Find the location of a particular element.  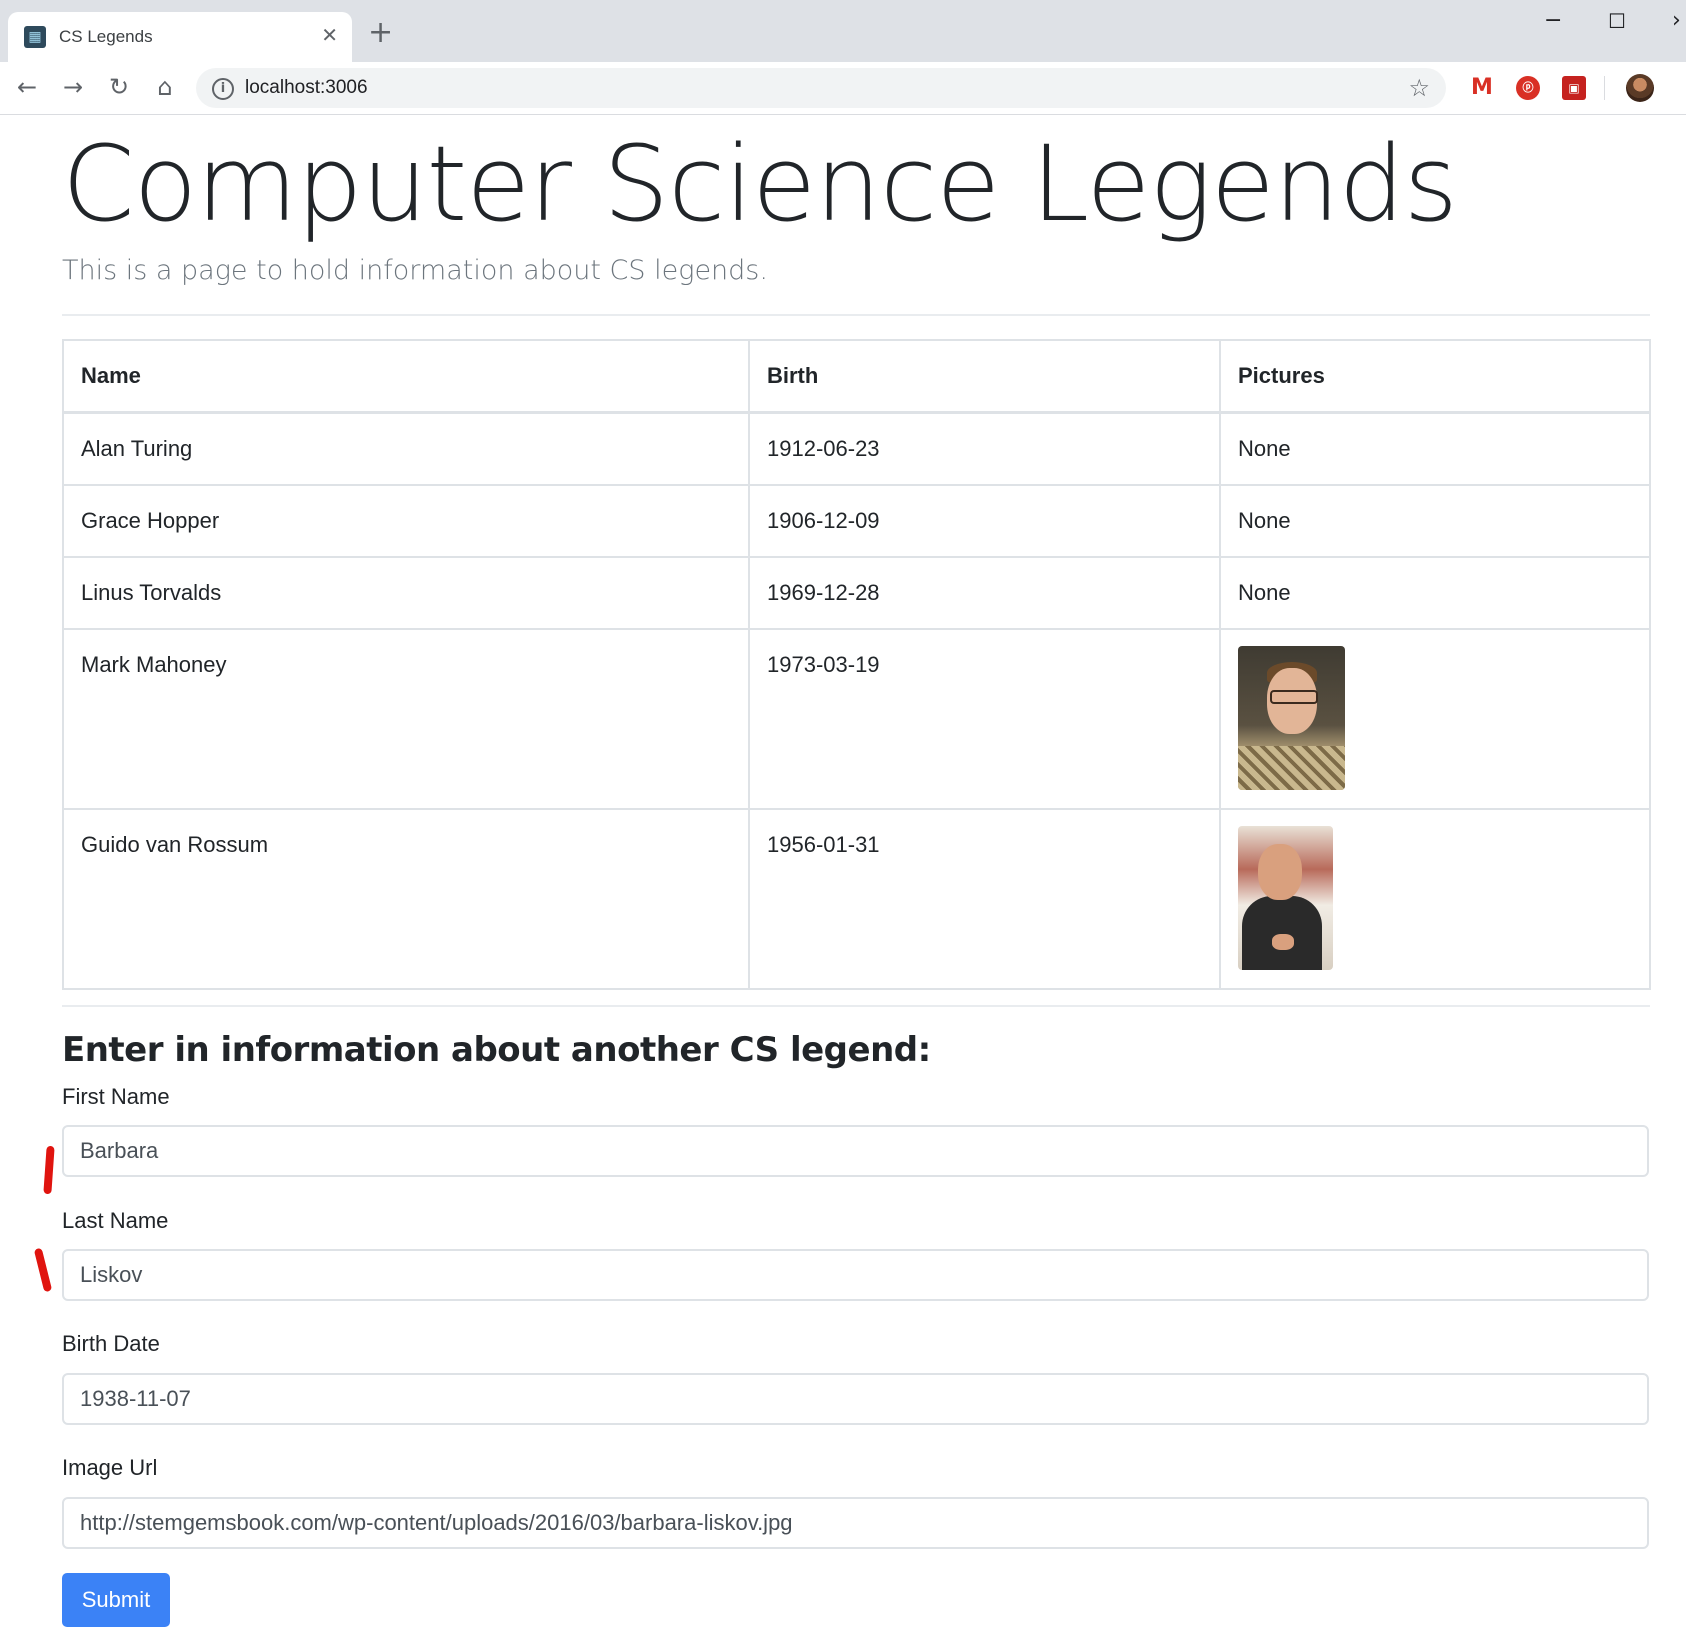

table-row: Mark Mahoney 1973-03-19 is located at coordinates (856, 719).